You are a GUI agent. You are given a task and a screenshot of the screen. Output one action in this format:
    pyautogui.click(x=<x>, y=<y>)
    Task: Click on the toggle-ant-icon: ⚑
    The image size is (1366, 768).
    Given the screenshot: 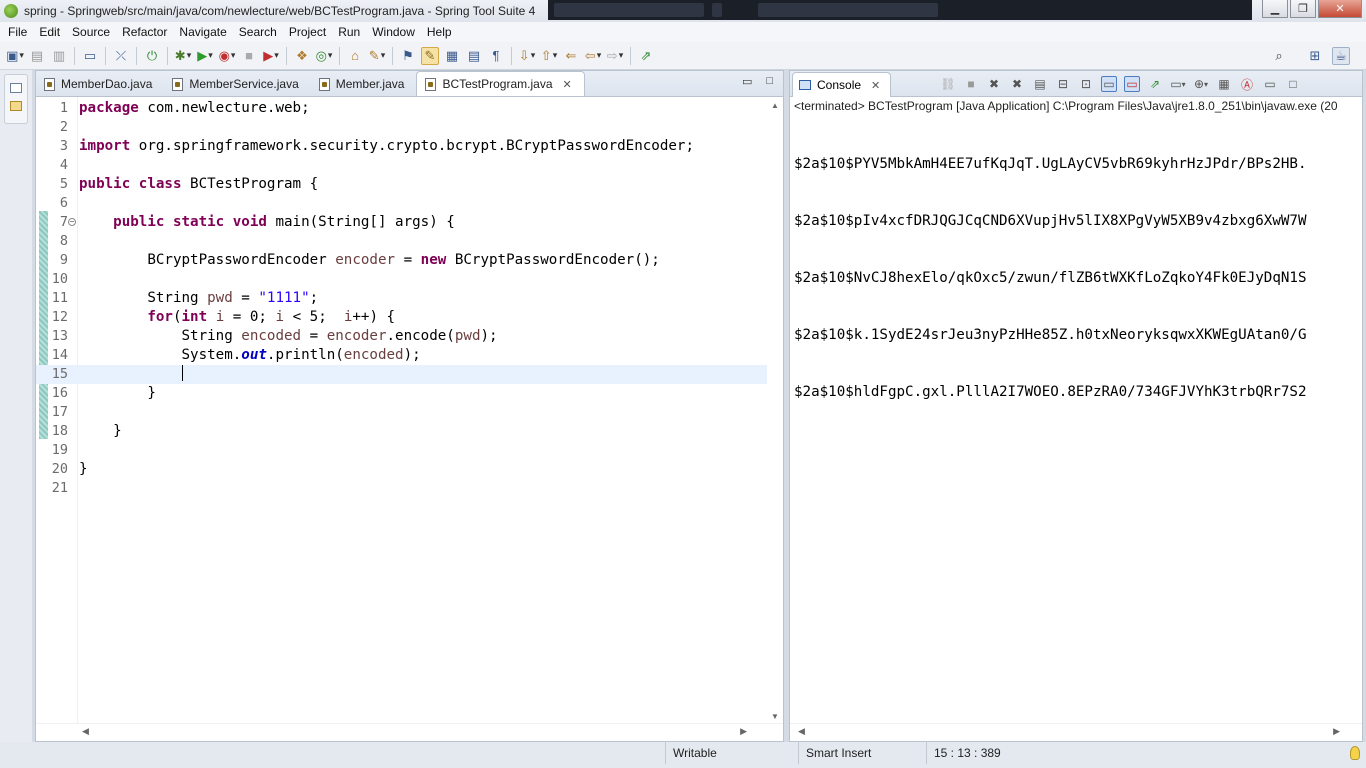 What is the action you would take?
    pyautogui.click(x=408, y=56)
    